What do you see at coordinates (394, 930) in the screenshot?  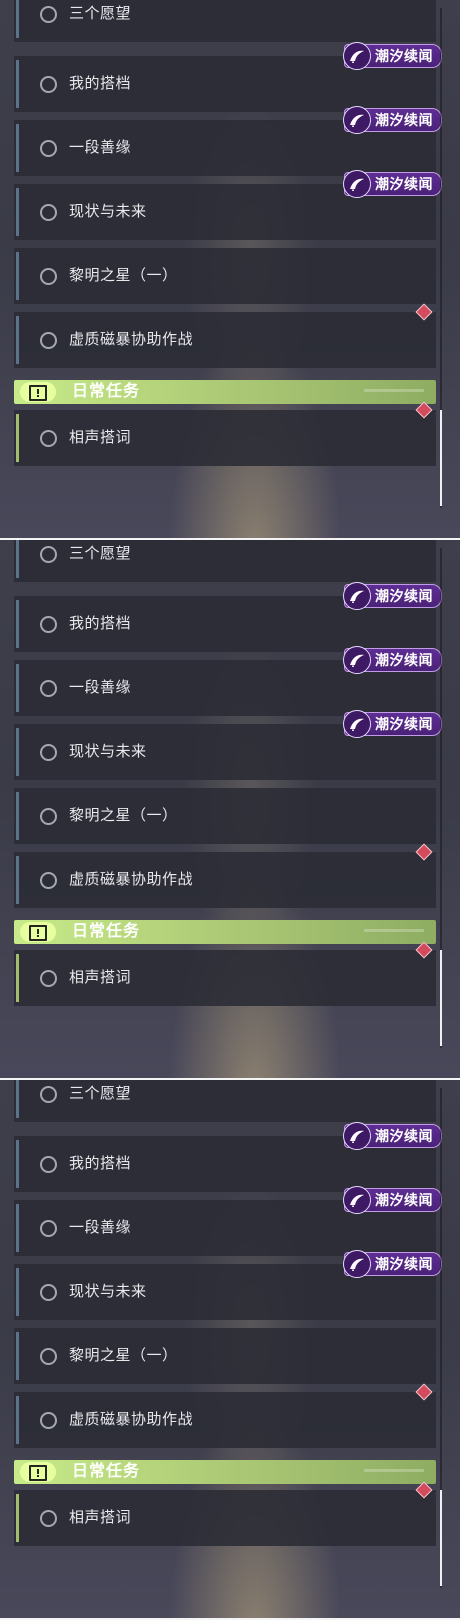 I see `section-decoration` at bounding box center [394, 930].